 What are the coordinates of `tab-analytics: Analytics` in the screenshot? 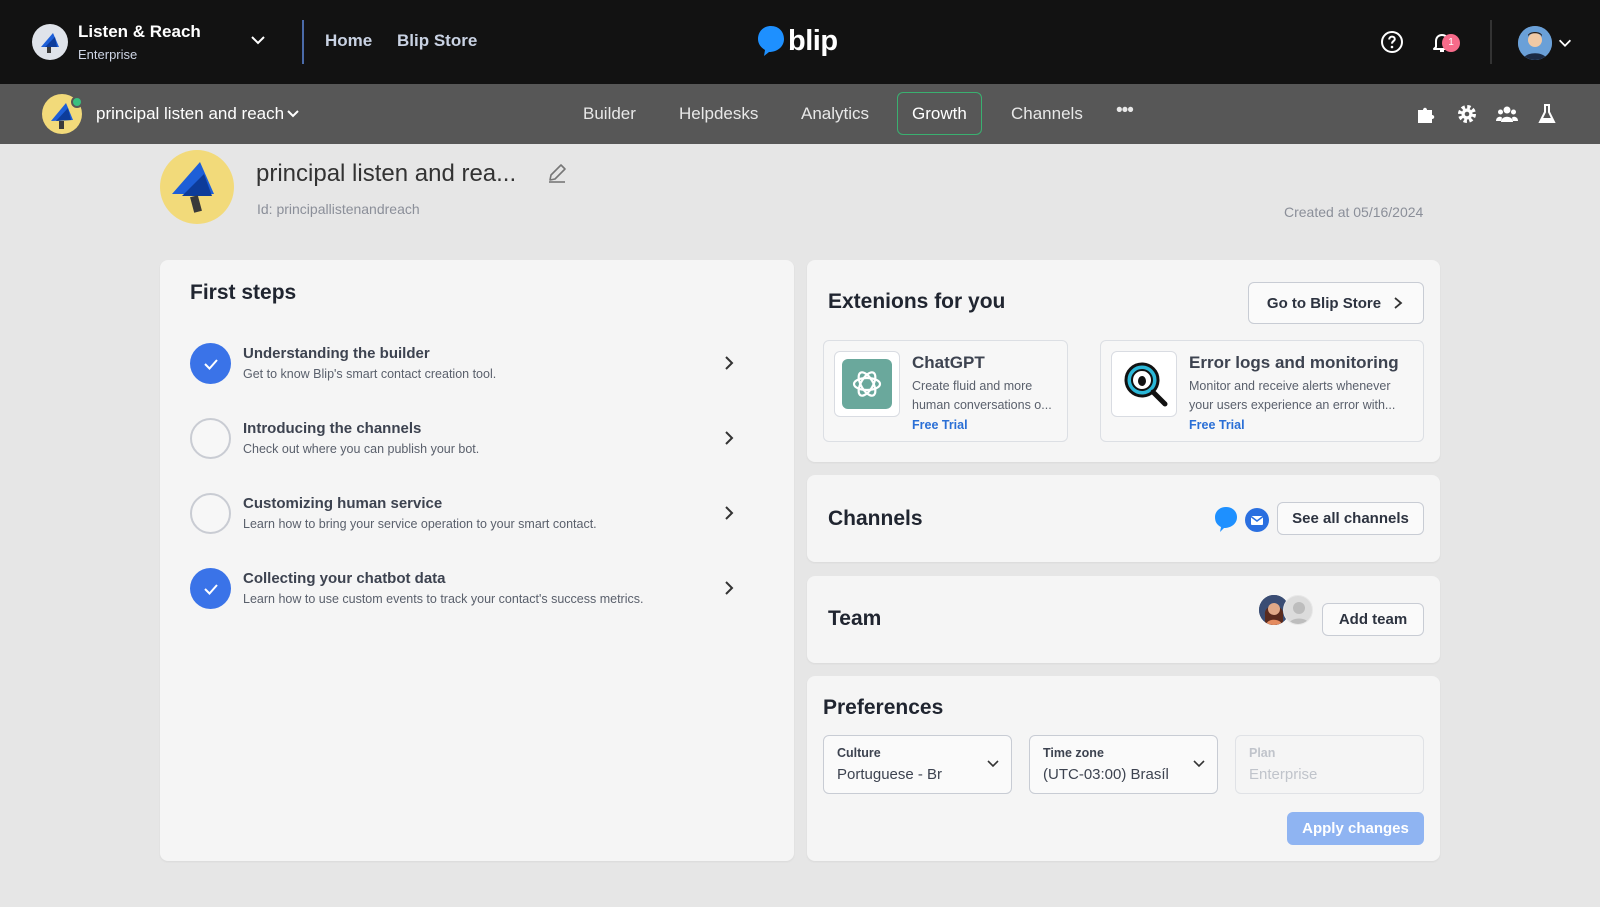 It's located at (835, 114).